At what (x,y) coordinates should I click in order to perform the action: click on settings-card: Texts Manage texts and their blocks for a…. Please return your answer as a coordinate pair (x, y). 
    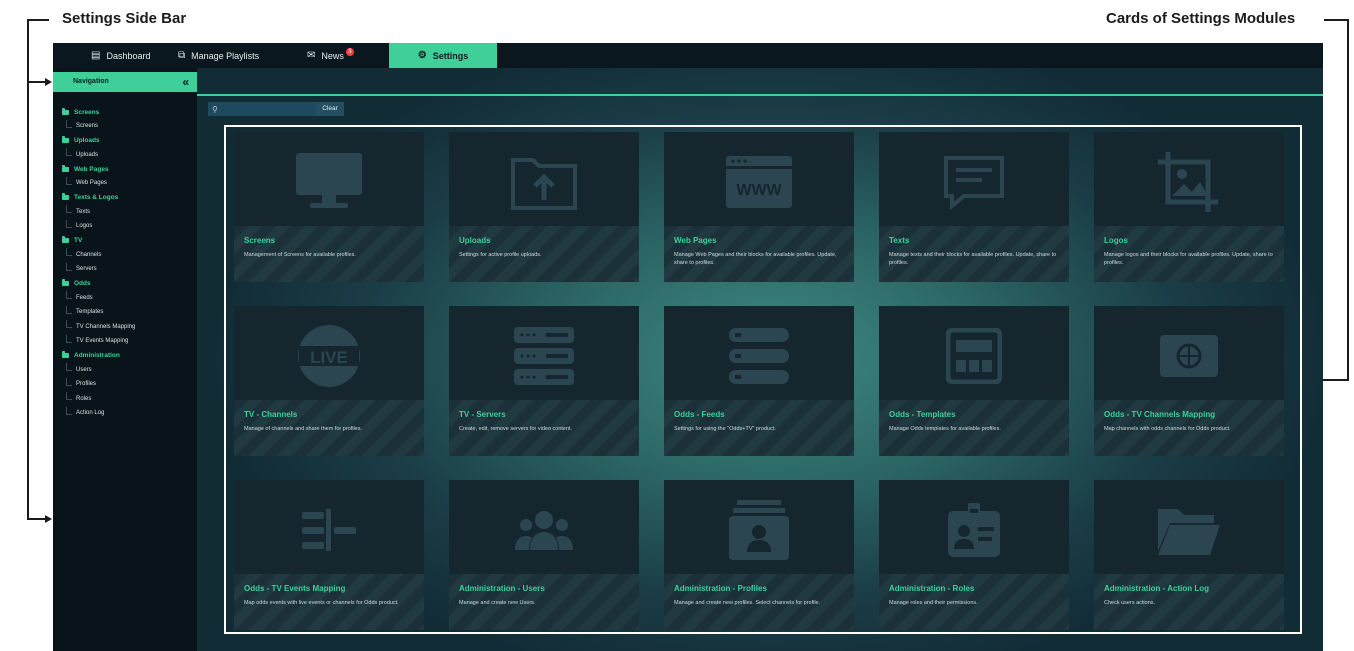
    Looking at the image, I should click on (974, 207).